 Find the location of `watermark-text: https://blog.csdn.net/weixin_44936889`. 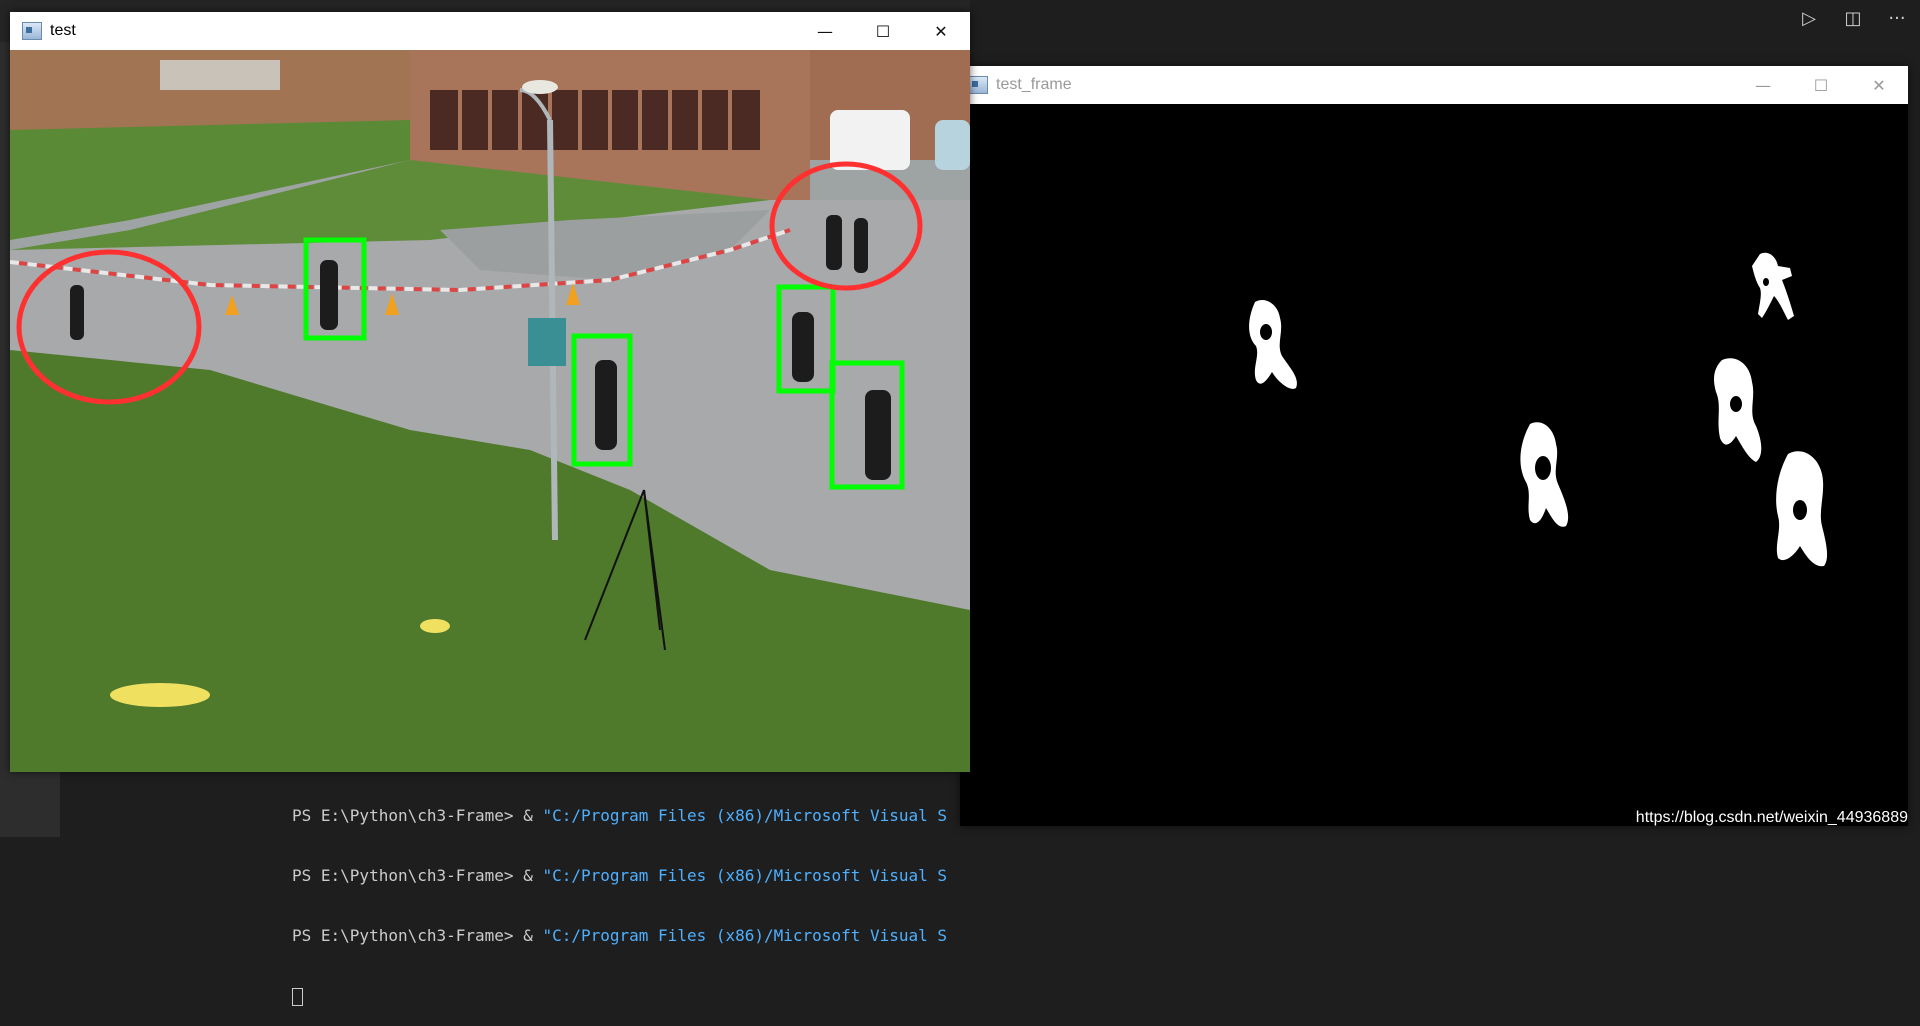

watermark-text: https://blog.csdn.net/weixin_44936889 is located at coordinates (1771, 817).